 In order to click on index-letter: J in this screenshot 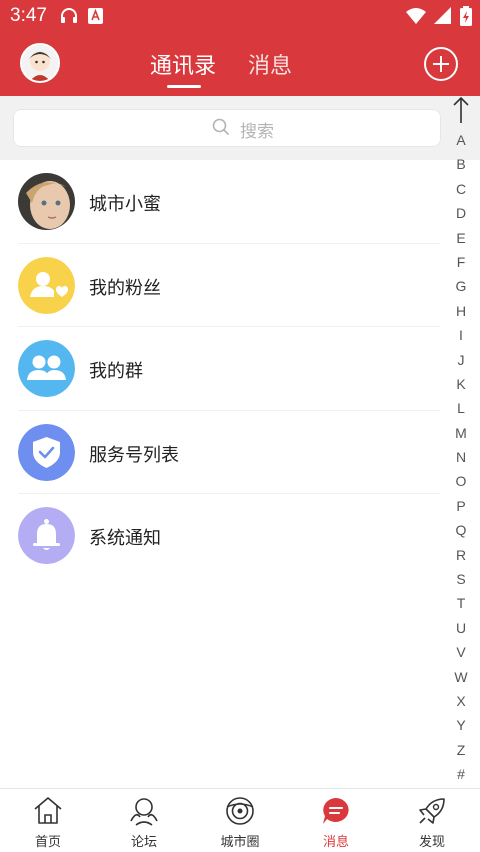, I will do `click(461, 360)`.